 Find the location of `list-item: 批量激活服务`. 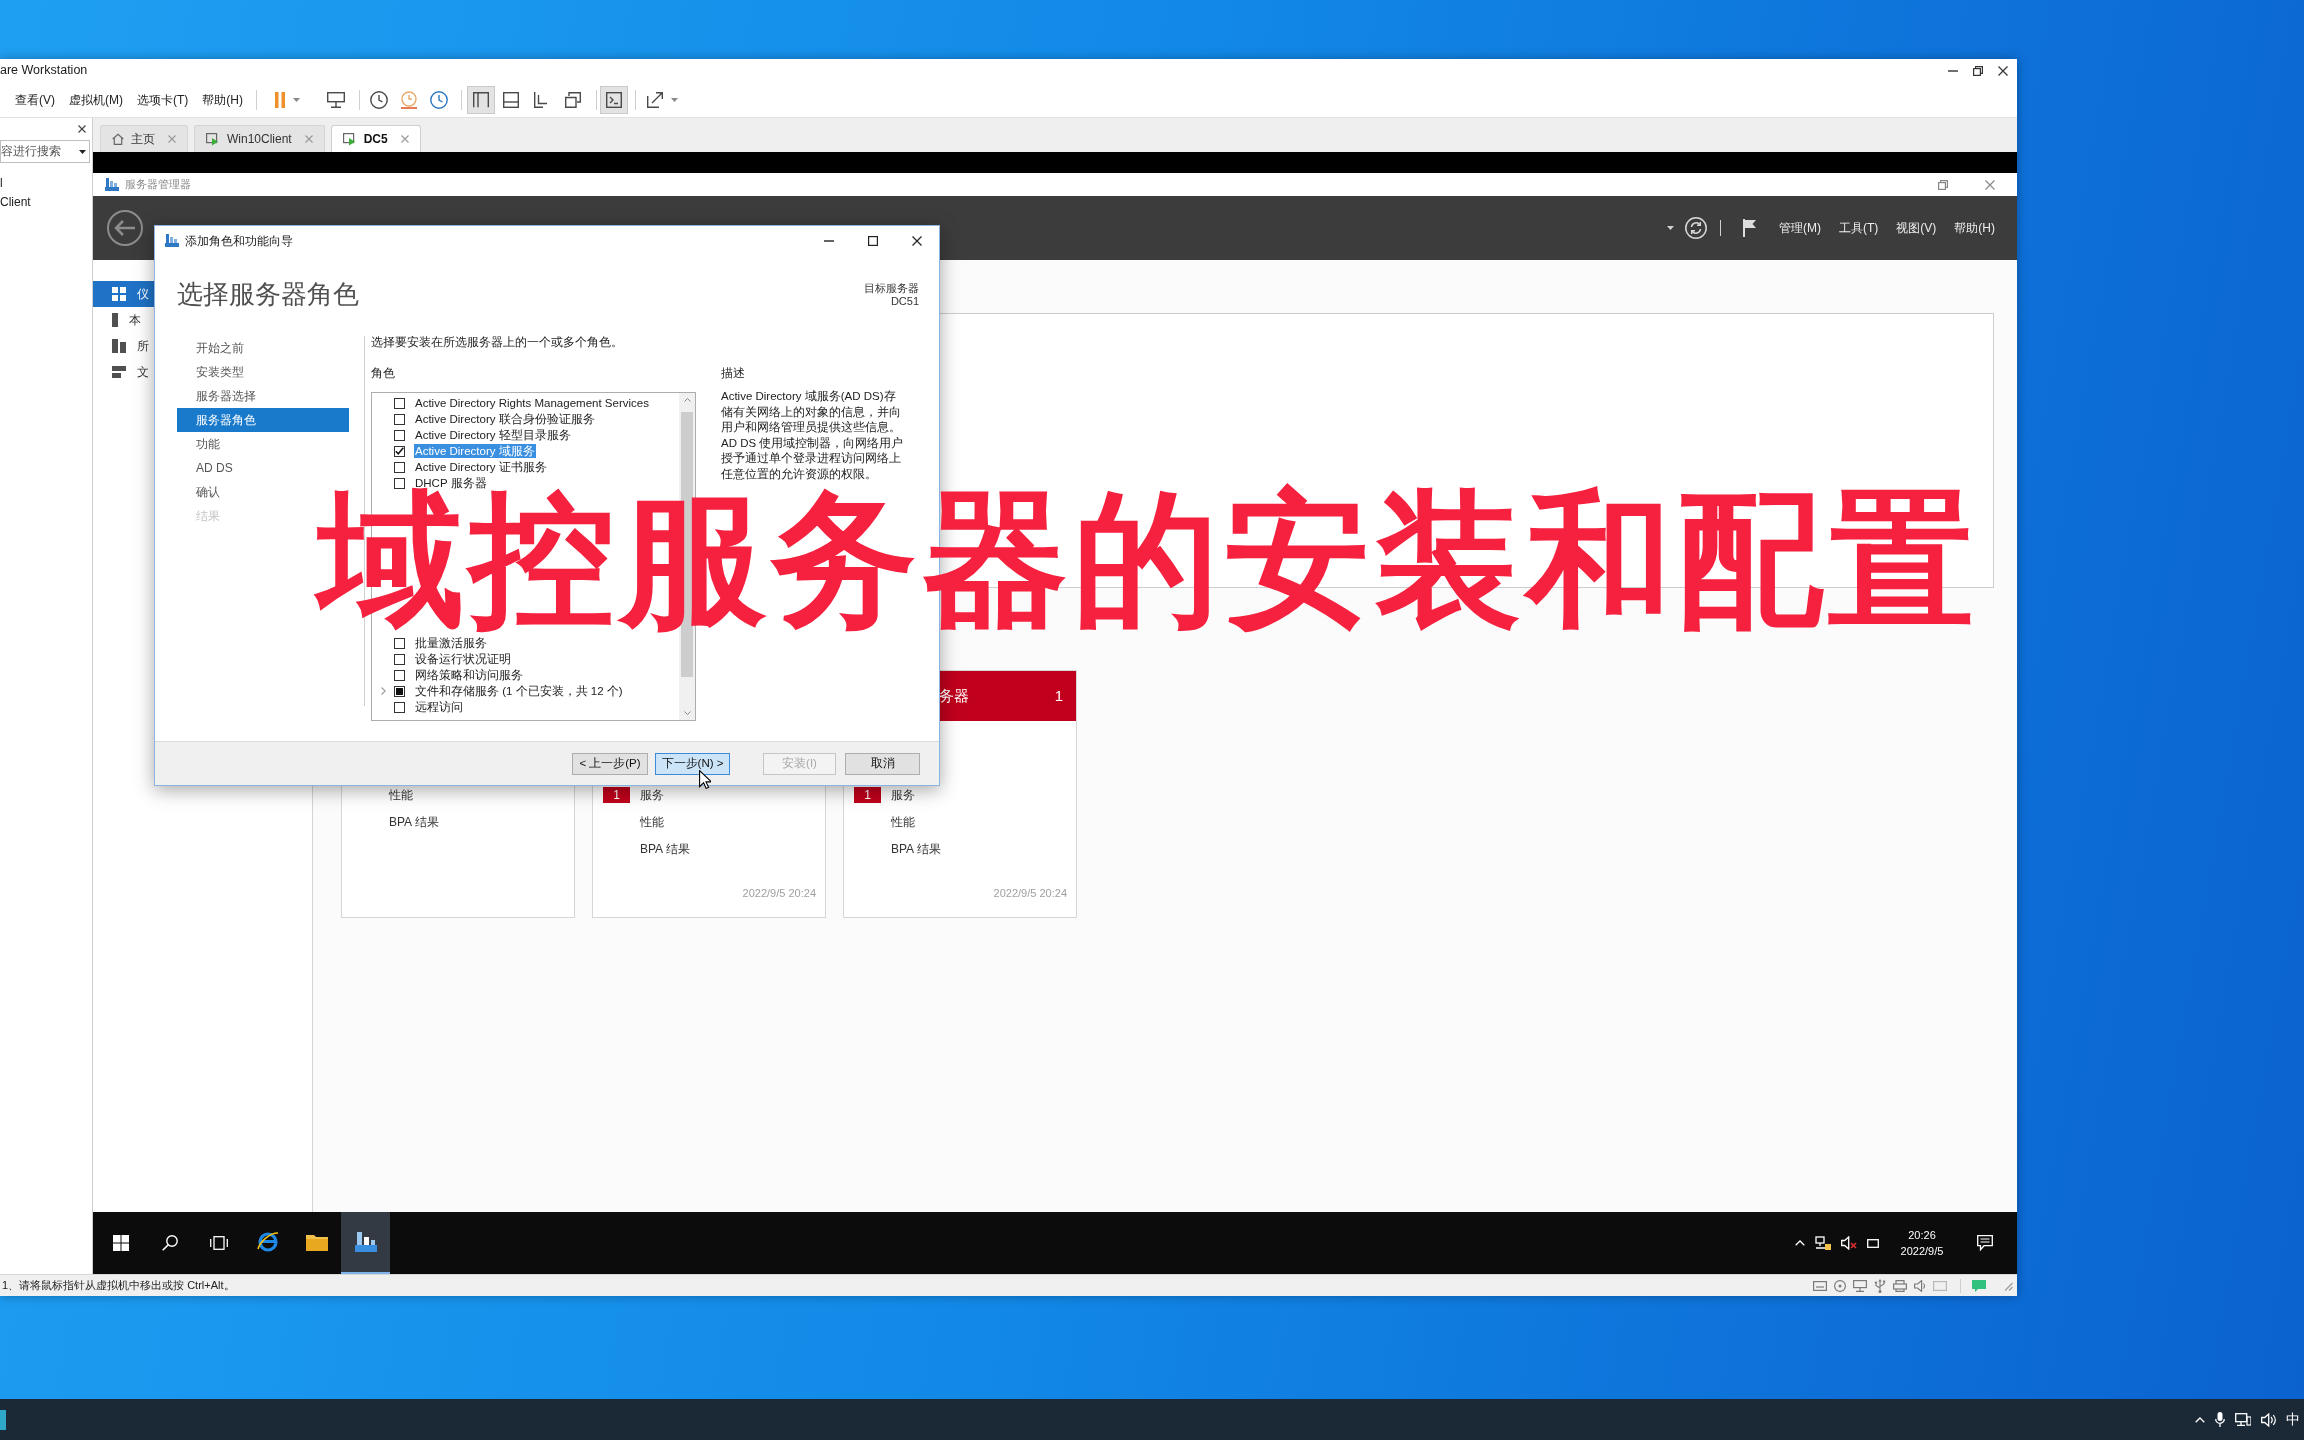

list-item: 批量激活服务 is located at coordinates (451, 643).